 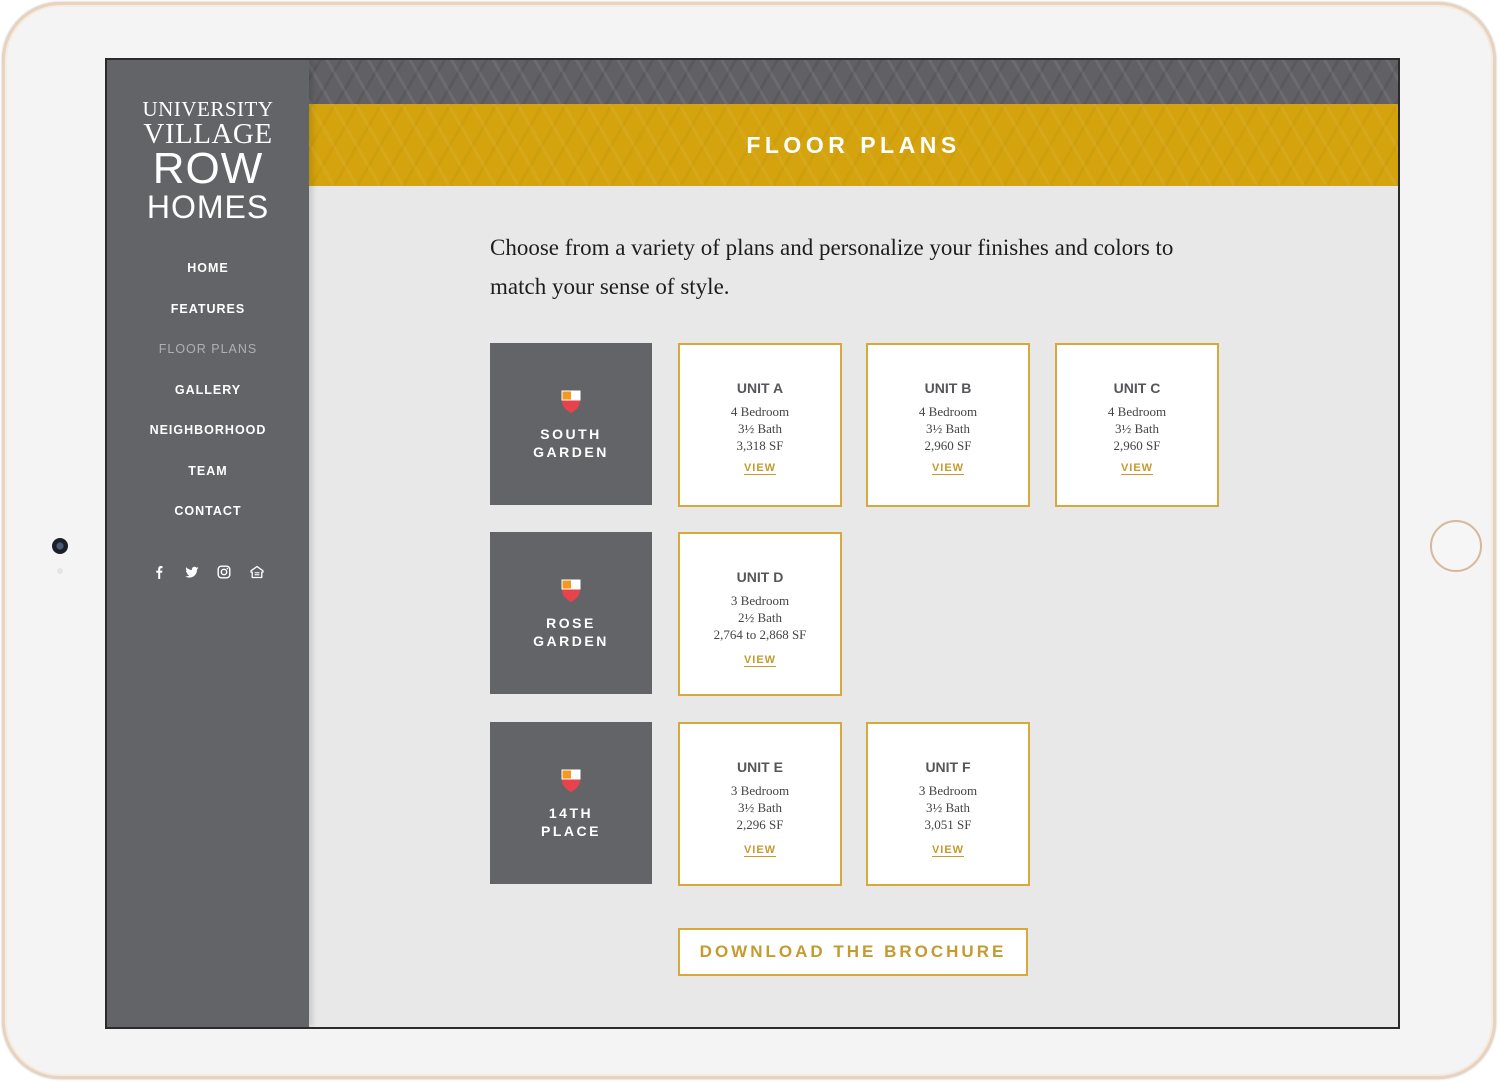 I want to click on twitter-icon, so click(x=192, y=572).